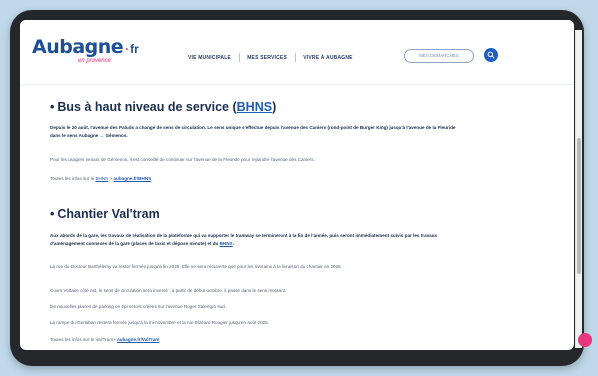 The width and height of the screenshot is (598, 376). I want to click on section-title-valtram: • Chantier Val'tram, so click(105, 214).